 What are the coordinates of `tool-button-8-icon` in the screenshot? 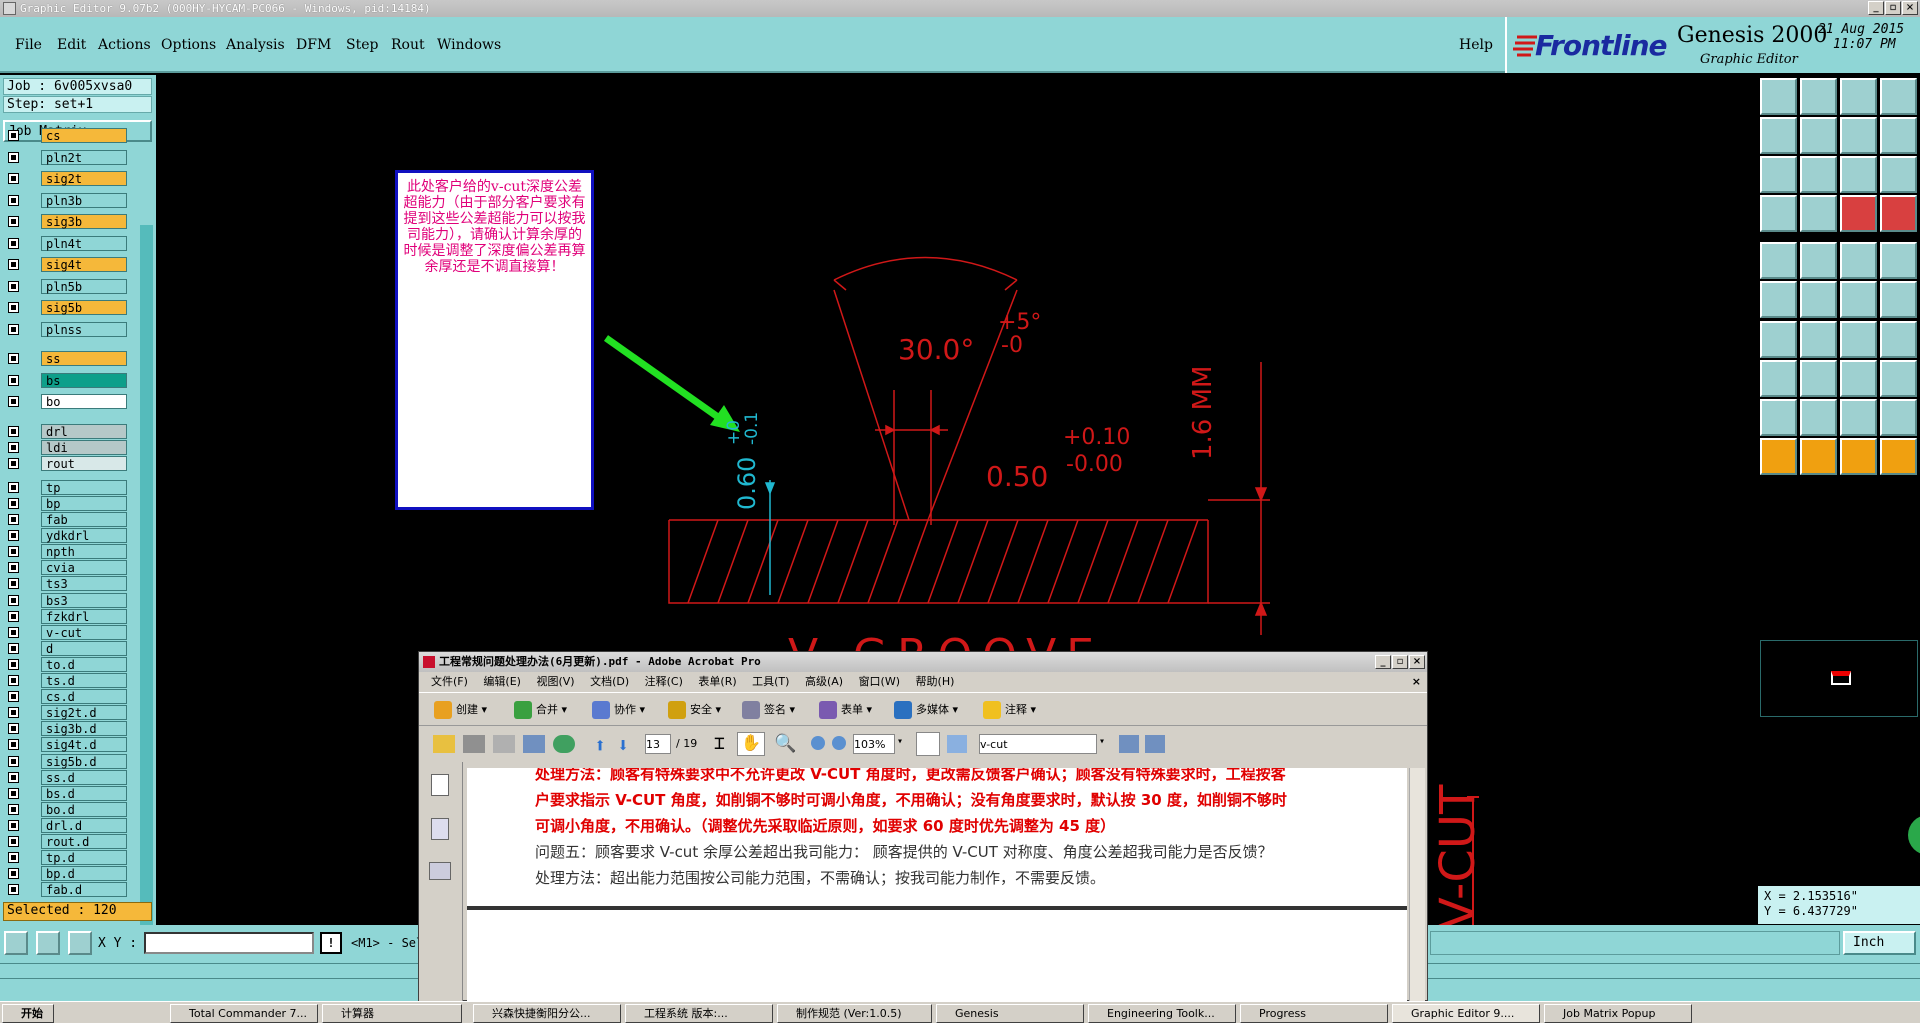 It's located at (1898, 135).